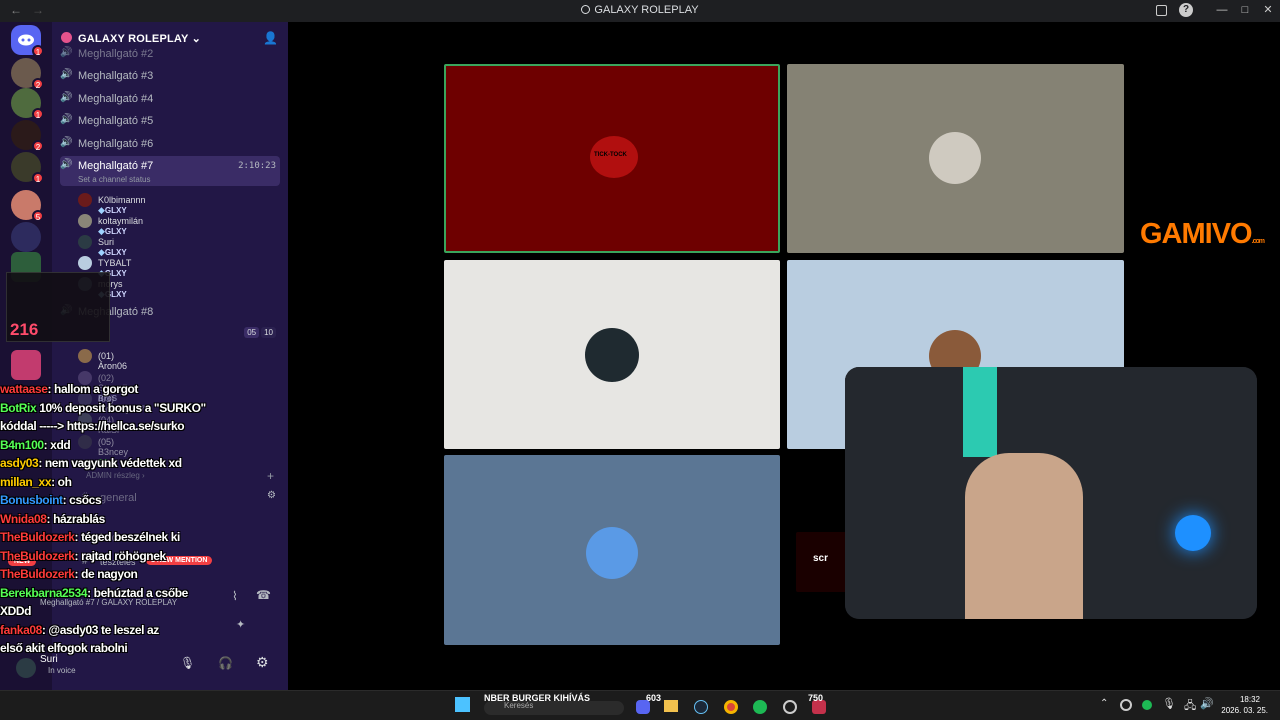 The width and height of the screenshot is (1280, 720). I want to click on call-timer: 2:10:23, so click(257, 166).